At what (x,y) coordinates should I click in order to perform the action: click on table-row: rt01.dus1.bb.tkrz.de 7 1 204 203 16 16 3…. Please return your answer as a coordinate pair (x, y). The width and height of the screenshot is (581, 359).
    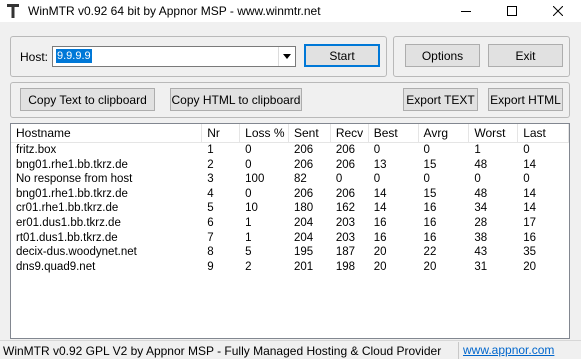
    Looking at the image, I should click on (290, 238).